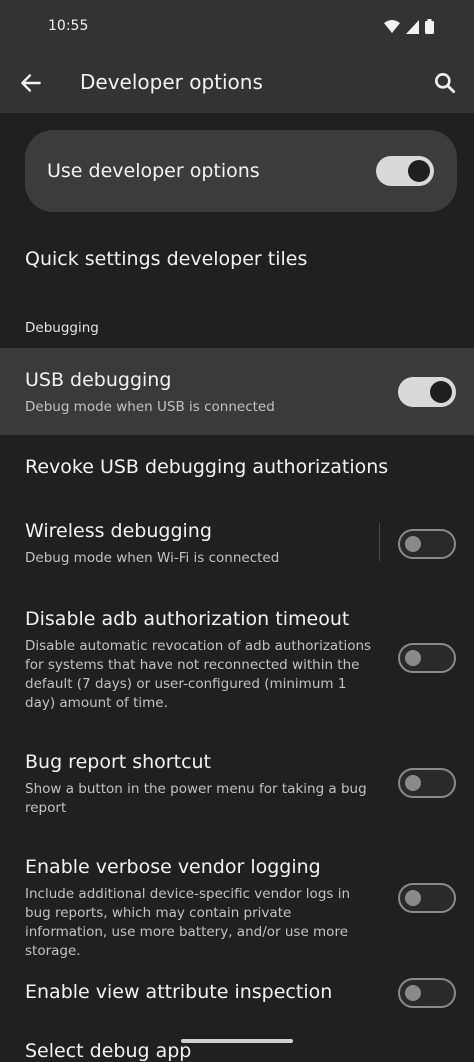 Image resolution: width=474 pixels, height=1062 pixels. What do you see at coordinates (427, 783) in the screenshot?
I see `bug-report-shortcut-toggle` at bounding box center [427, 783].